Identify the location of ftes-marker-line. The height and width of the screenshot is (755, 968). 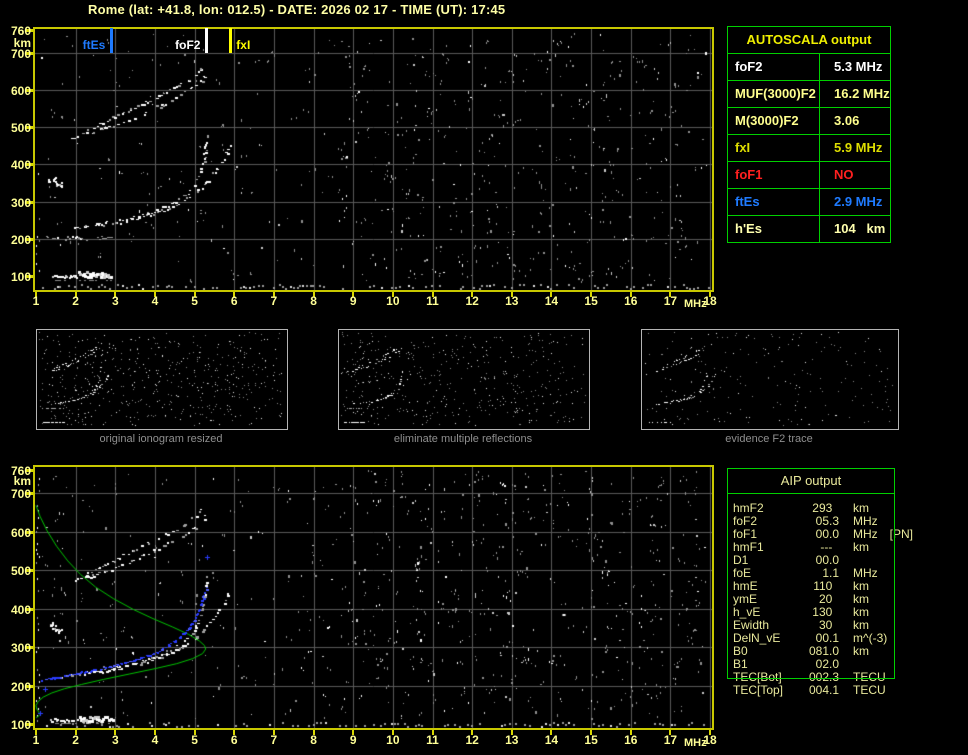
(111, 40).